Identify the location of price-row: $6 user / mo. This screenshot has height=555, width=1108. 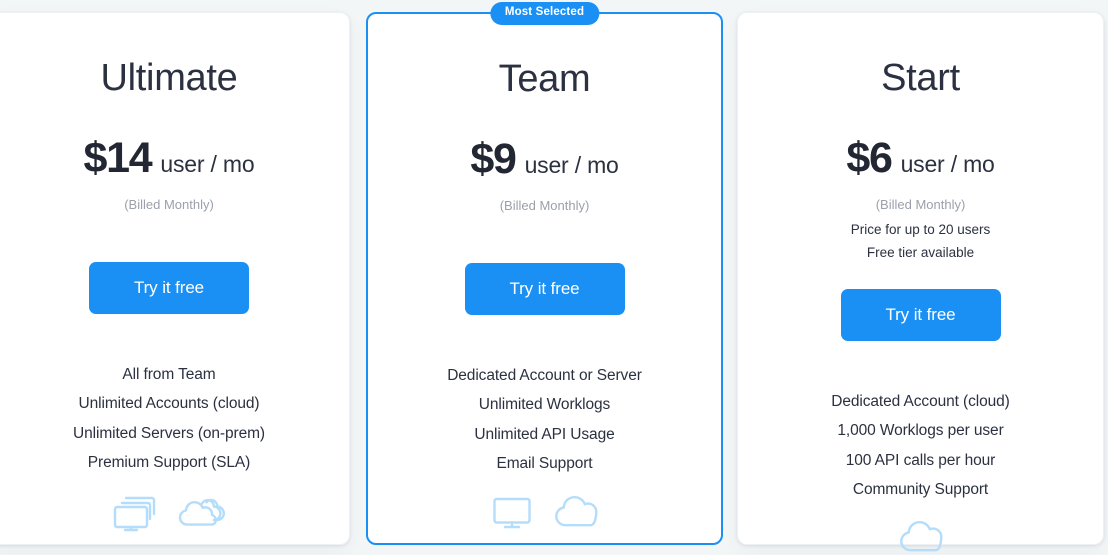
(920, 158).